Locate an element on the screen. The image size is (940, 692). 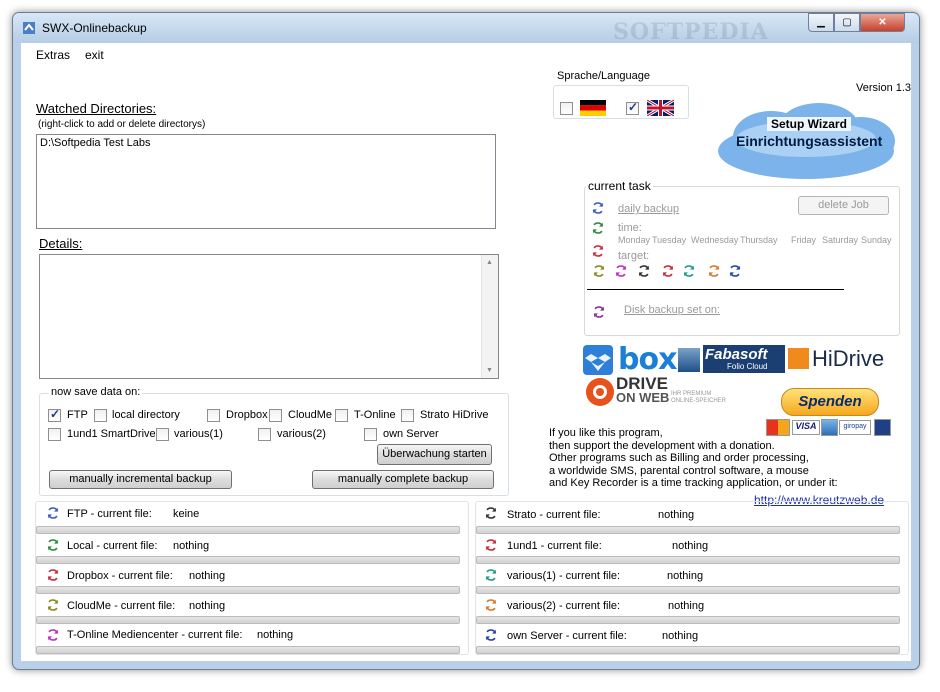
hidrive-icon is located at coordinates (798, 358).